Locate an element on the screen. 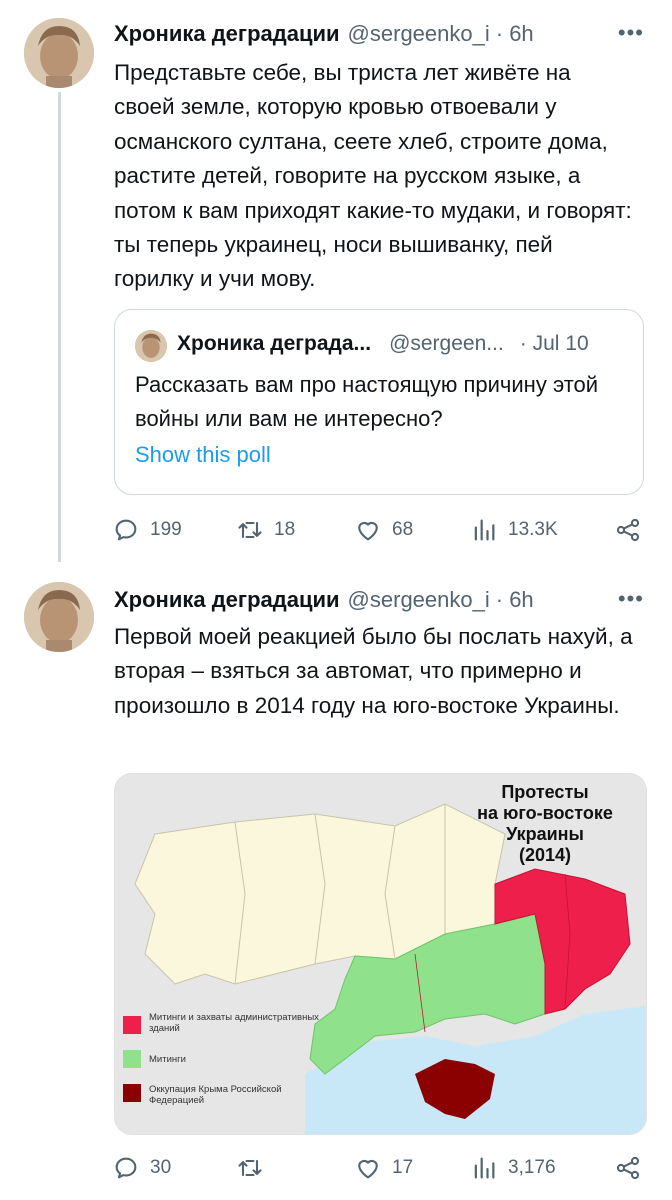  retweet-button: 18 is located at coordinates (265, 530).